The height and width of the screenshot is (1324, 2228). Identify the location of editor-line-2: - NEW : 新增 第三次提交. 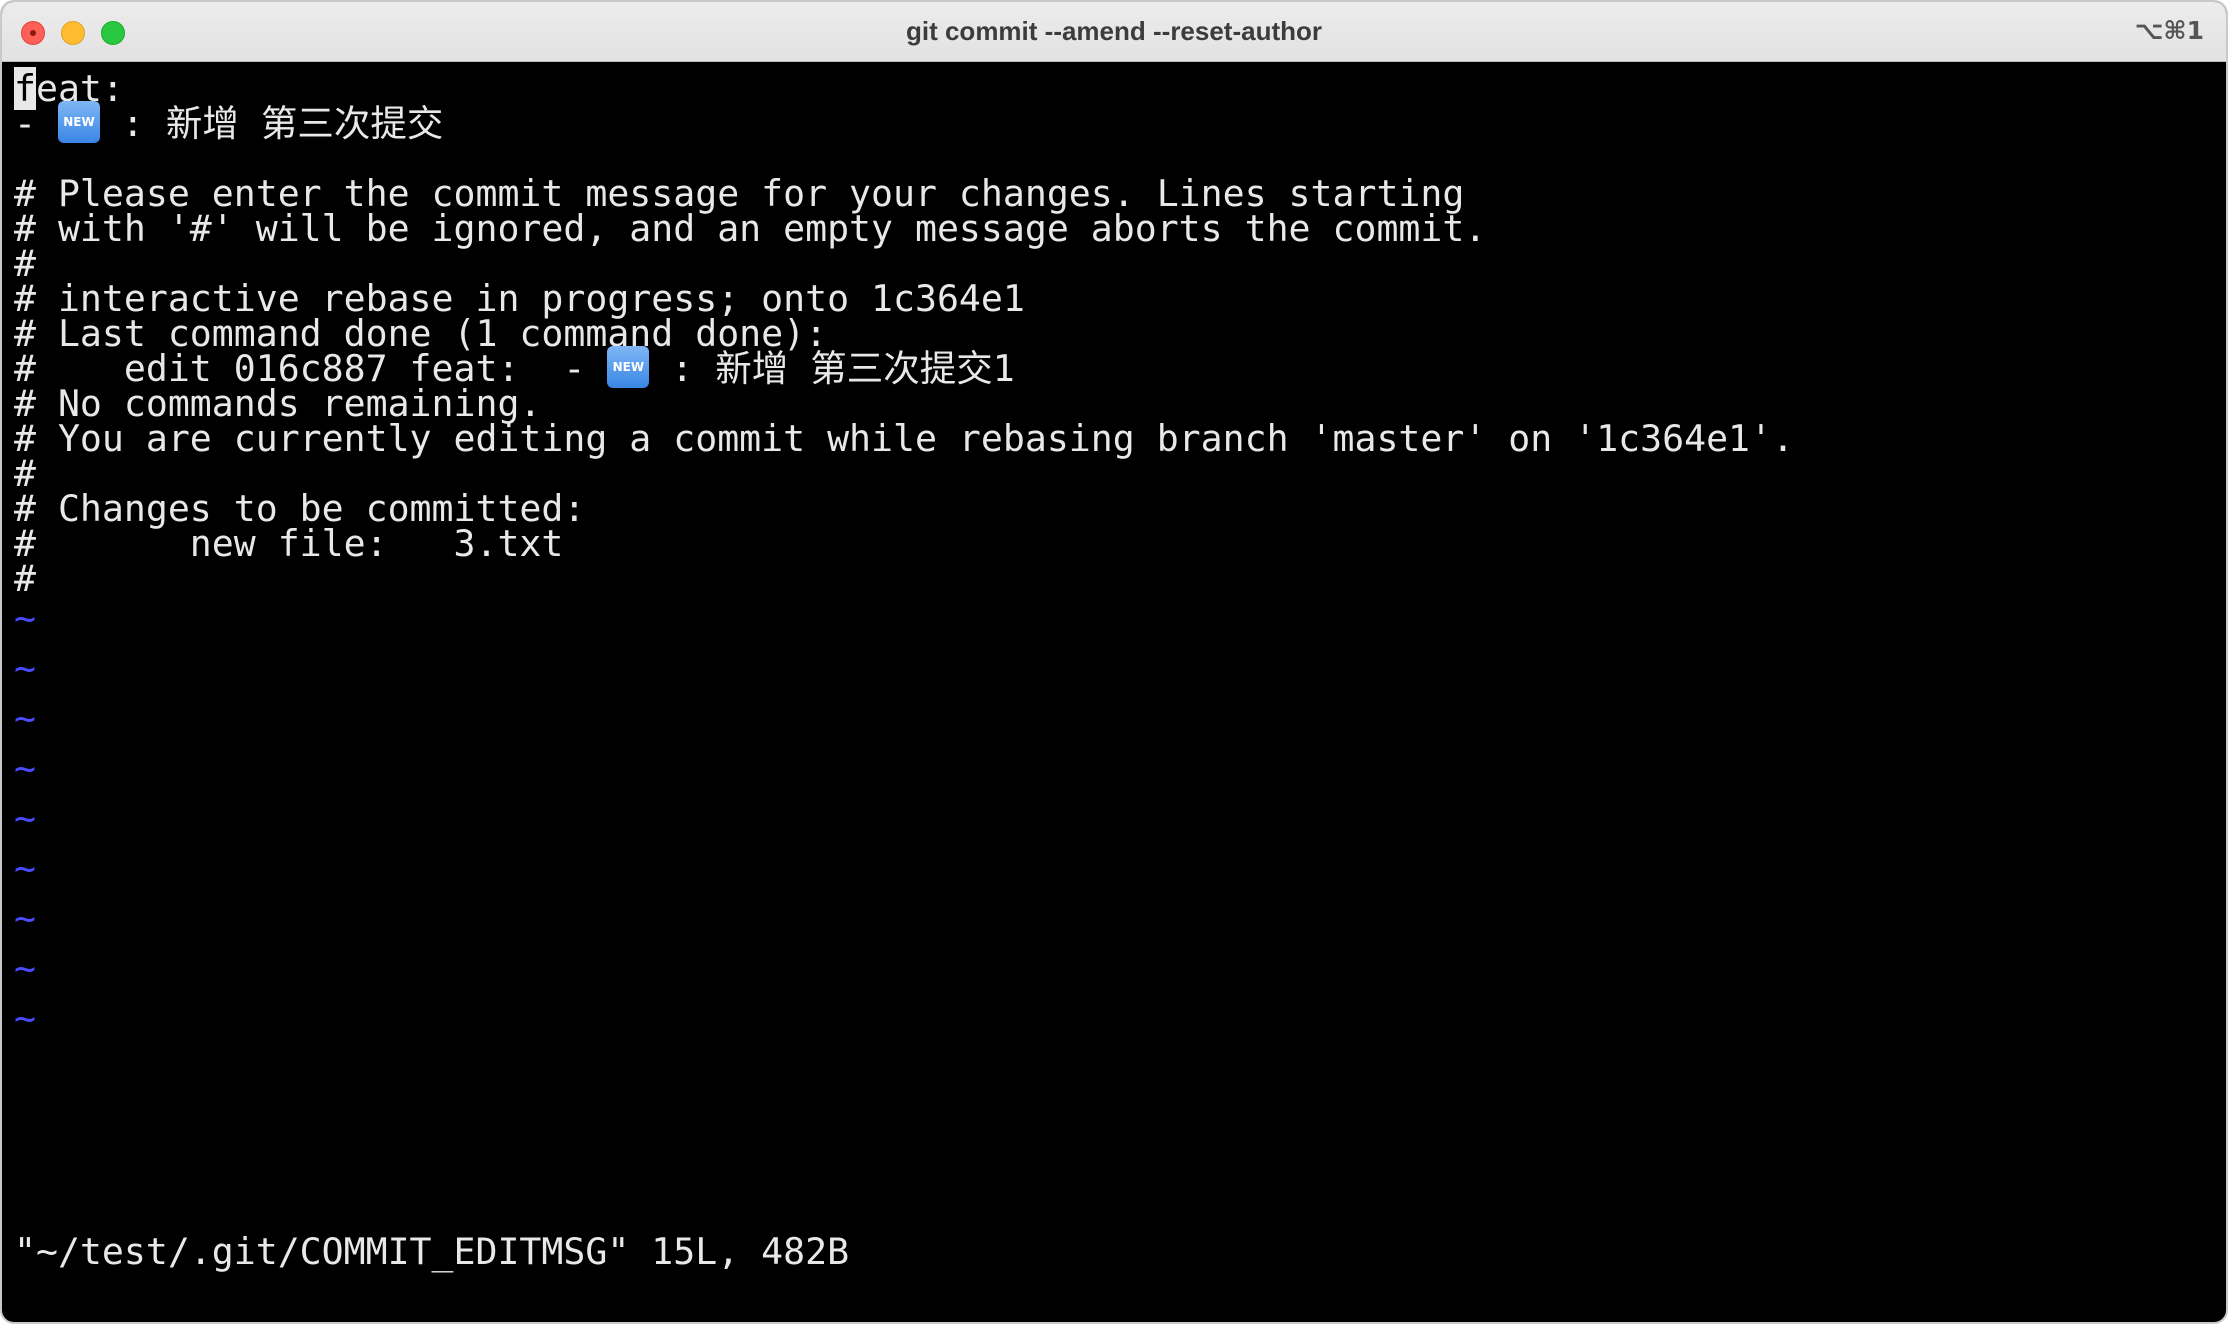
(228, 124).